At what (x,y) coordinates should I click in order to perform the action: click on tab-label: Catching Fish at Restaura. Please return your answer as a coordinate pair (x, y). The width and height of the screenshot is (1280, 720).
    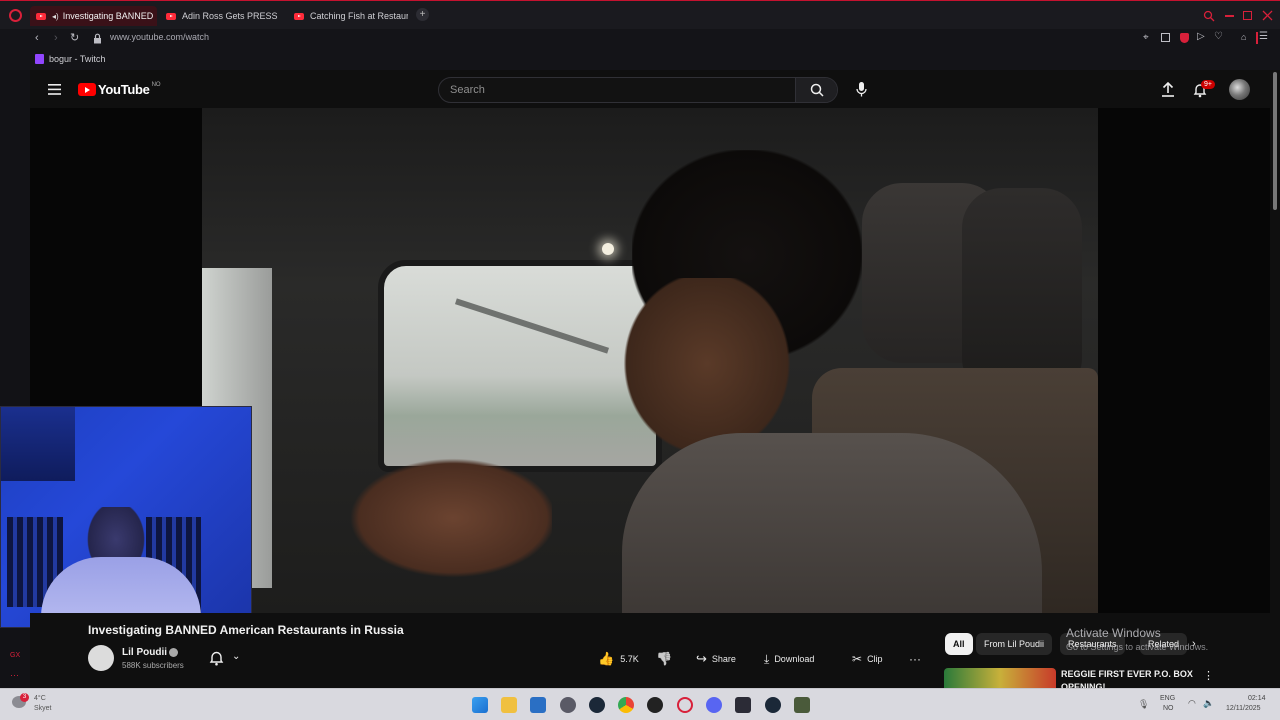
    Looking at the image, I should click on (359, 16).